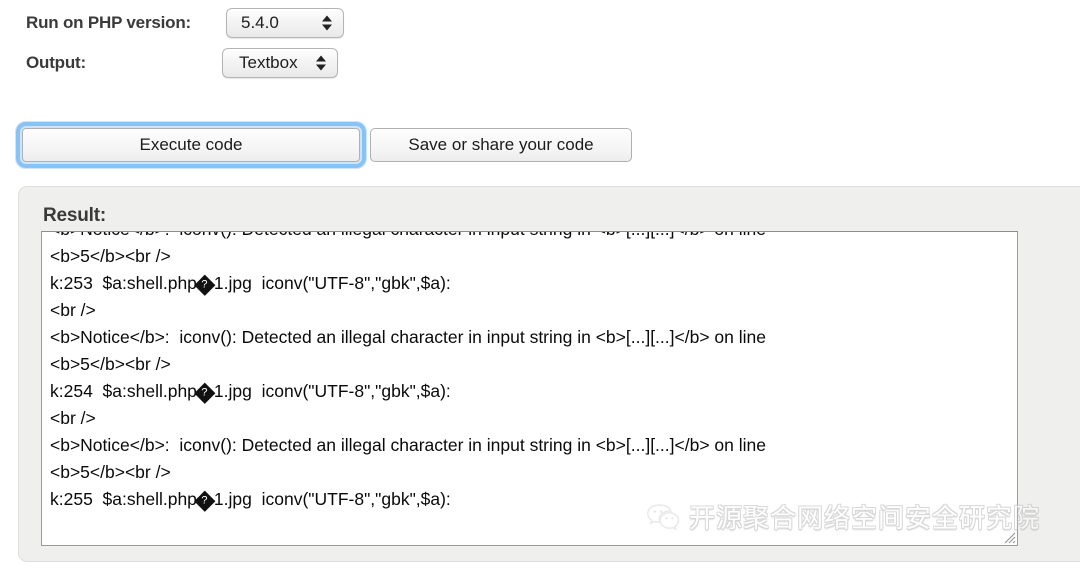 The image size is (1080, 569). Describe the element at coordinates (191, 145) in the screenshot. I see `execute-code-button: Execute code` at that location.